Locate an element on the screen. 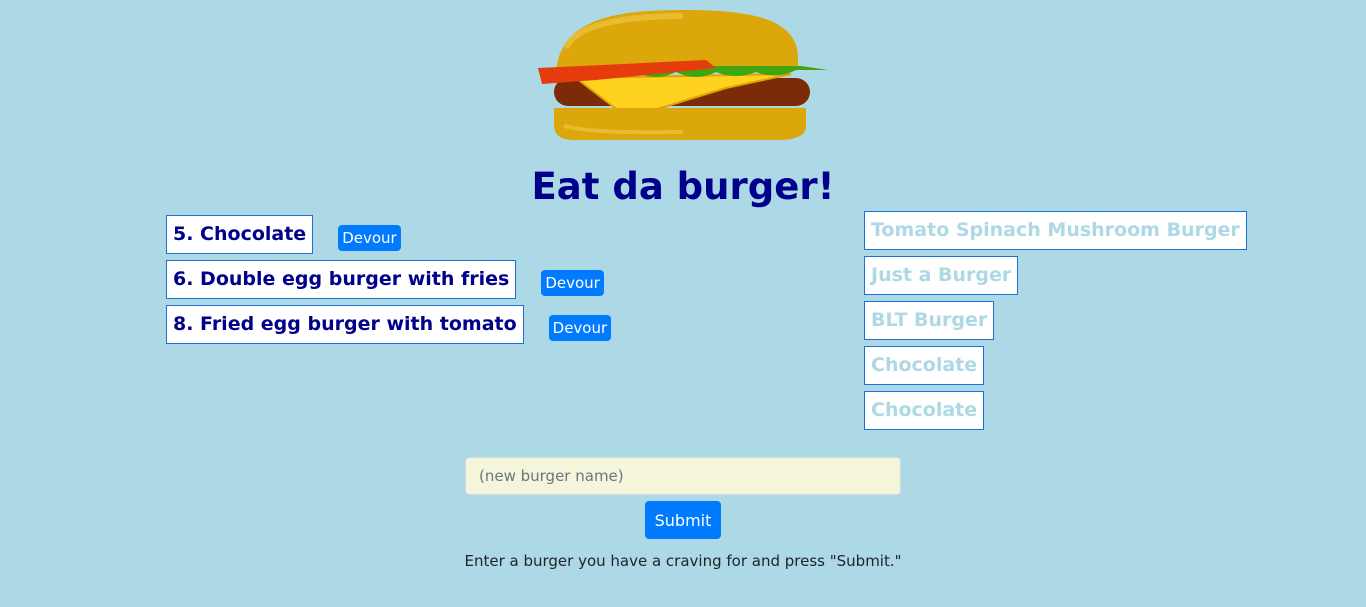 The height and width of the screenshot is (607, 1366). list-item: 5. Chocolate Devour is located at coordinates (388, 234).